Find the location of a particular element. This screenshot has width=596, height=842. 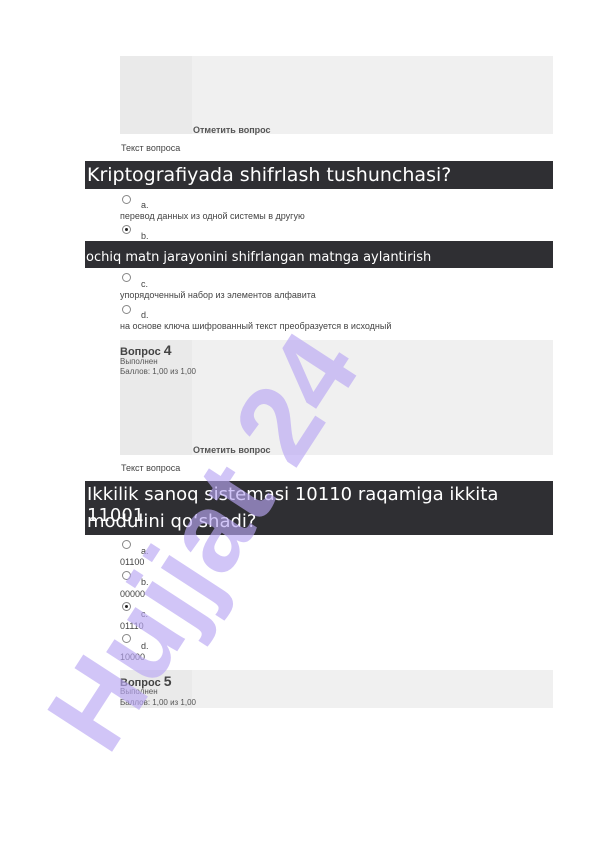

answer-text: 01110 is located at coordinates (132, 626).